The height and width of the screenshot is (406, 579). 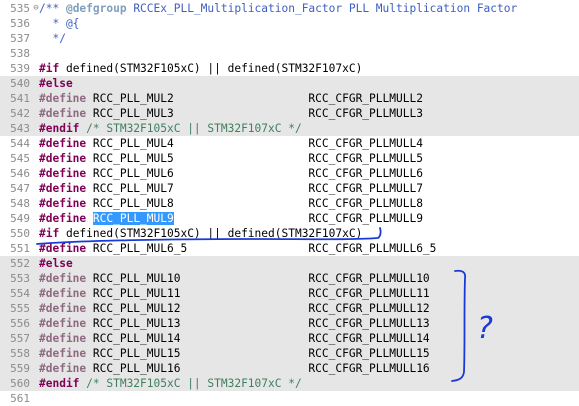 I want to click on code-token: RCC_PLL_MUL12 RCC_CFGR_PLLMULL12, so click(x=258, y=308).